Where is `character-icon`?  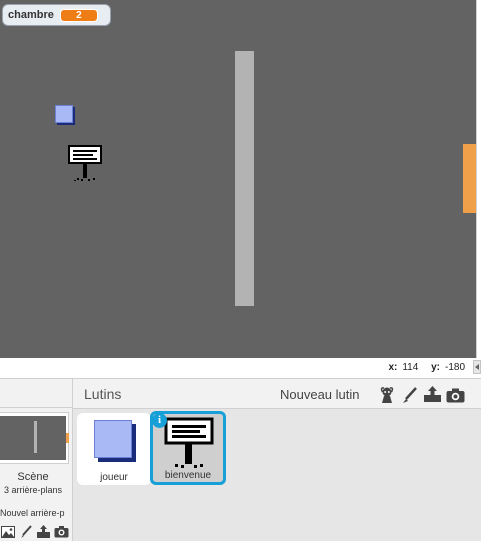
character-icon is located at coordinates (386, 394).